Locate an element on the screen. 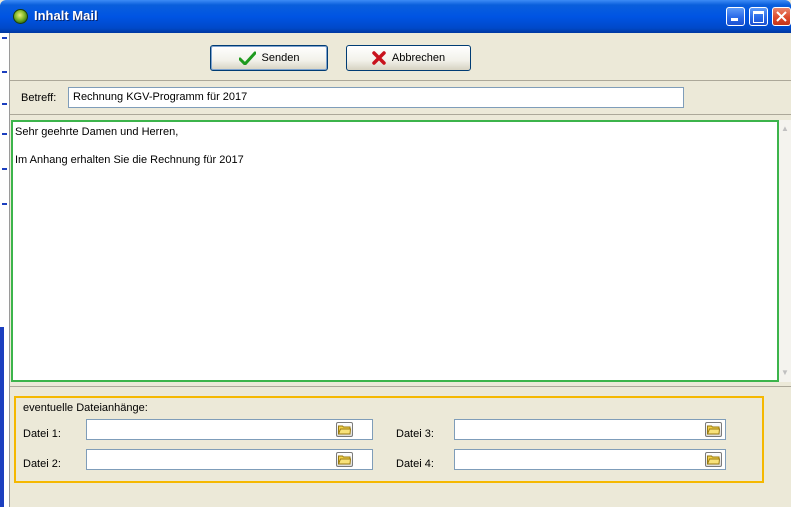  send-button-label: Senden is located at coordinates (280, 58).